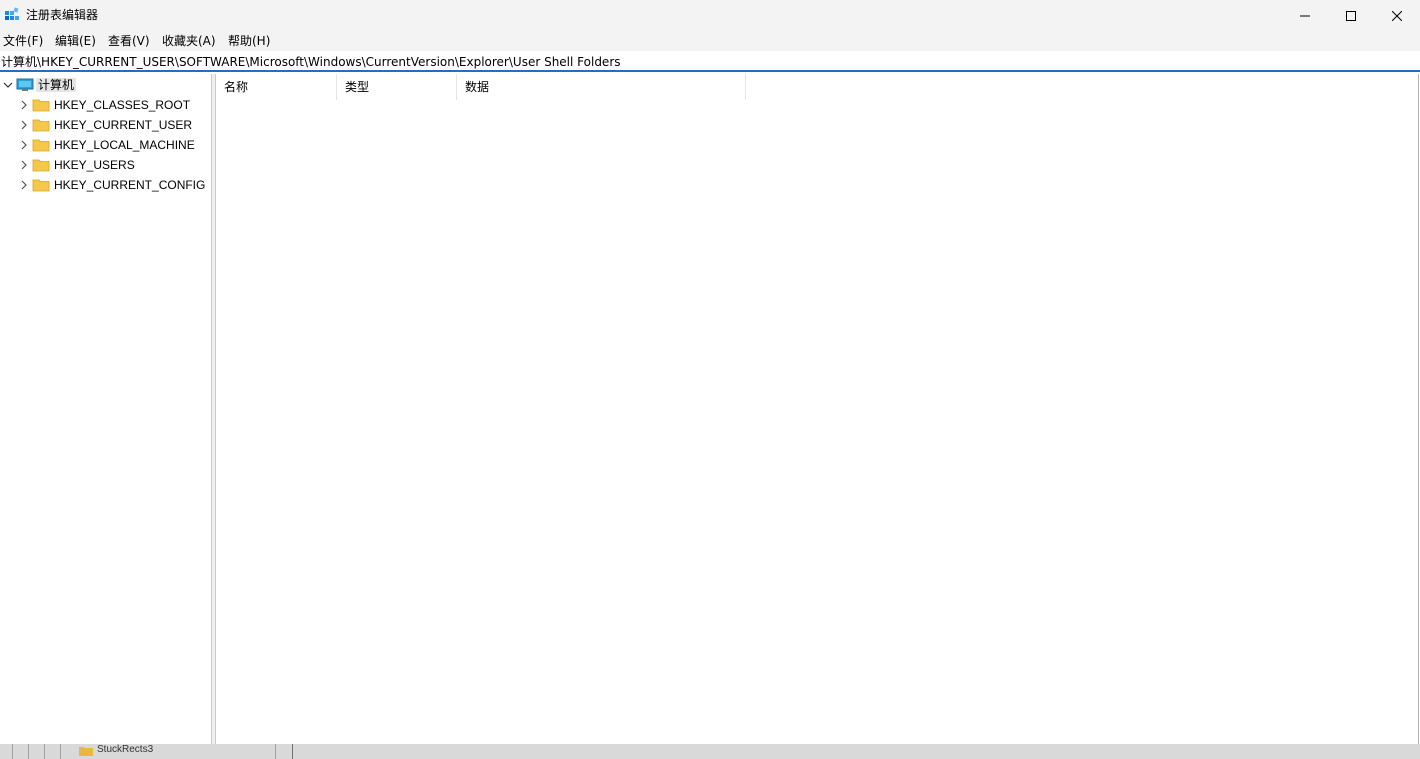  What do you see at coordinates (123, 125) in the screenshot?
I see `tree-item-label: HKEY_CURRENT_USER` at bounding box center [123, 125].